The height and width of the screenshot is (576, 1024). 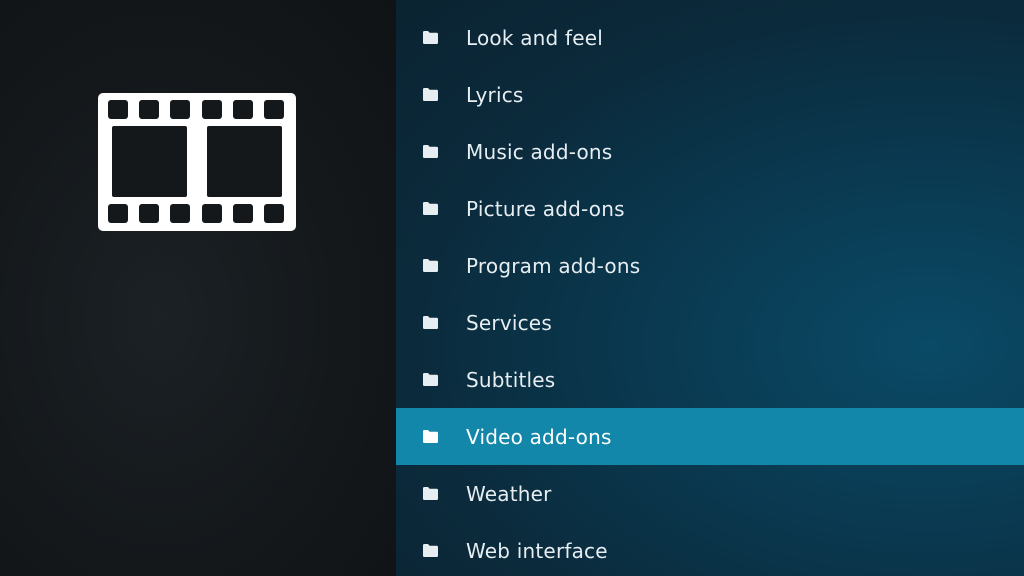 What do you see at coordinates (553, 265) in the screenshot?
I see `menu-item-label: Program add-ons` at bounding box center [553, 265].